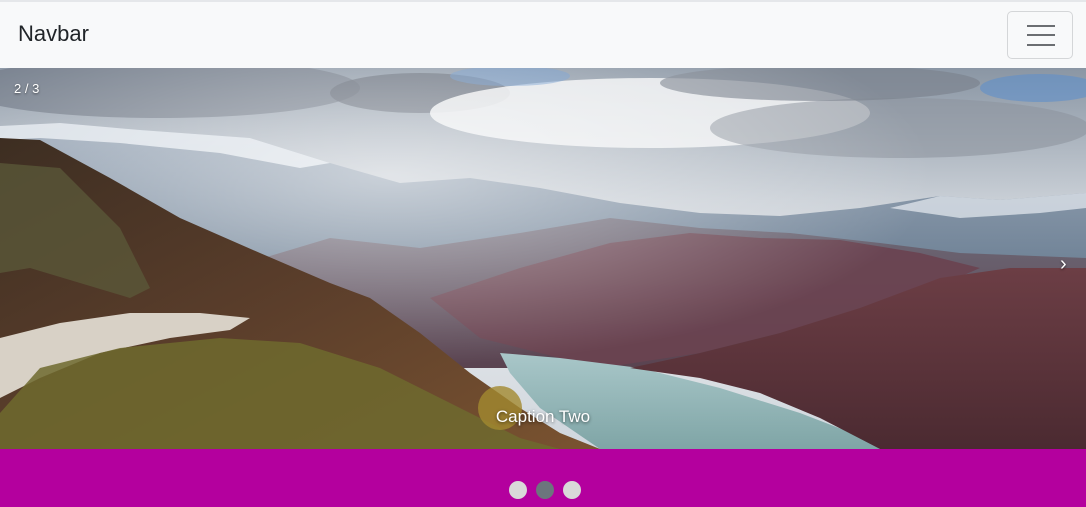 Image resolution: width=1086 pixels, height=507 pixels. What do you see at coordinates (27, 88) in the screenshot?
I see `slide-counter: 2 / 3` at bounding box center [27, 88].